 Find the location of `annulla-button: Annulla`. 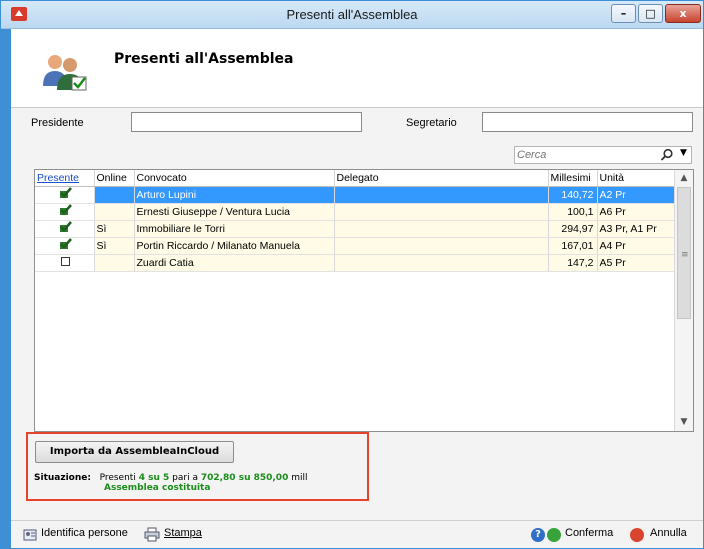

annulla-button: Annulla is located at coordinates (668, 533).